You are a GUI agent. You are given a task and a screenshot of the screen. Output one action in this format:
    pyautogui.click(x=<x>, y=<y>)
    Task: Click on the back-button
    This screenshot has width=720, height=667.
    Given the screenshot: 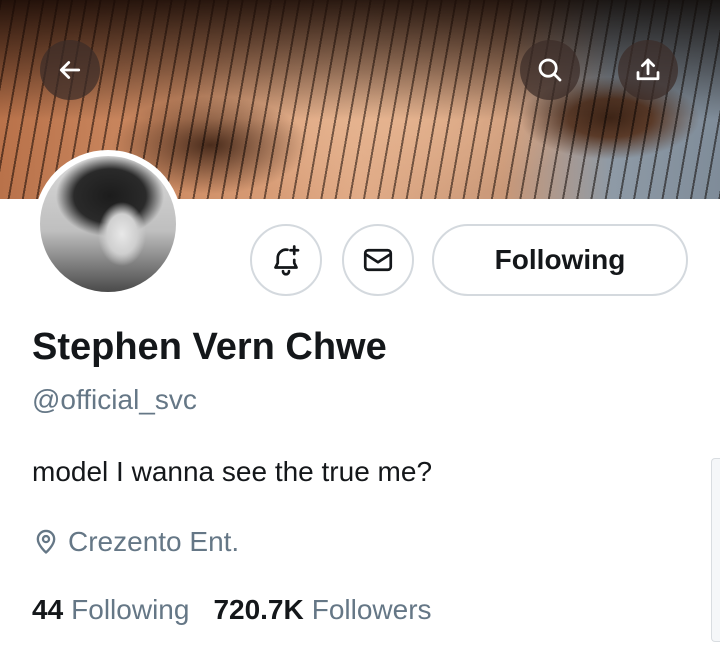 What is the action you would take?
    pyautogui.click(x=70, y=70)
    